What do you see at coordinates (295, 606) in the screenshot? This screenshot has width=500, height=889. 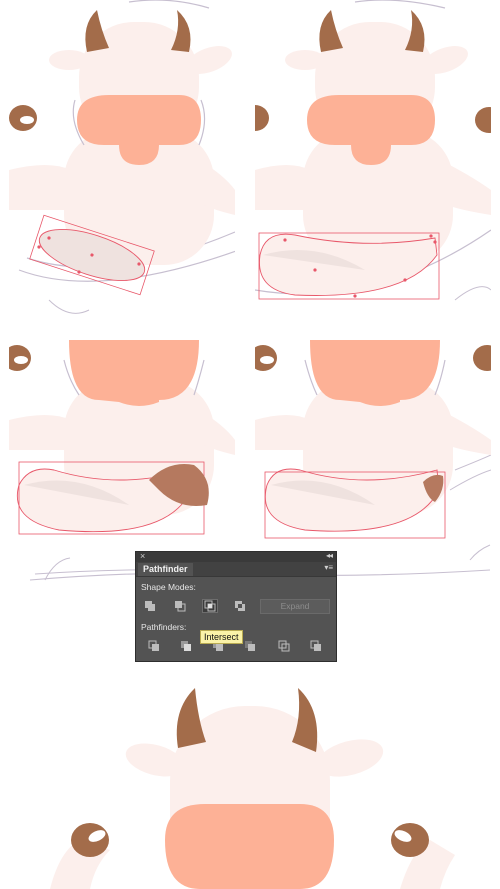 I see `expand-button: Expand` at bounding box center [295, 606].